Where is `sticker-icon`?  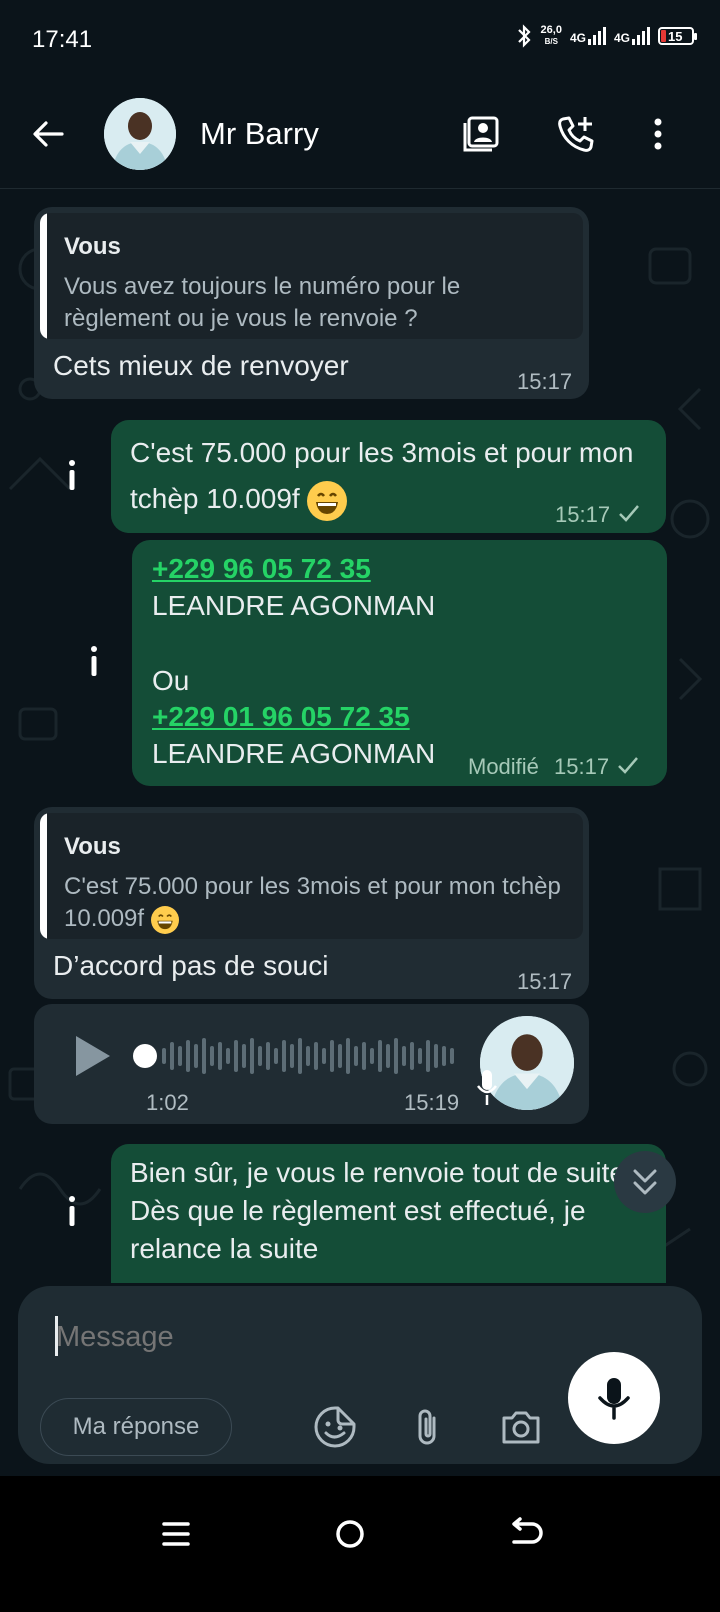
sticker-icon is located at coordinates (335, 1427).